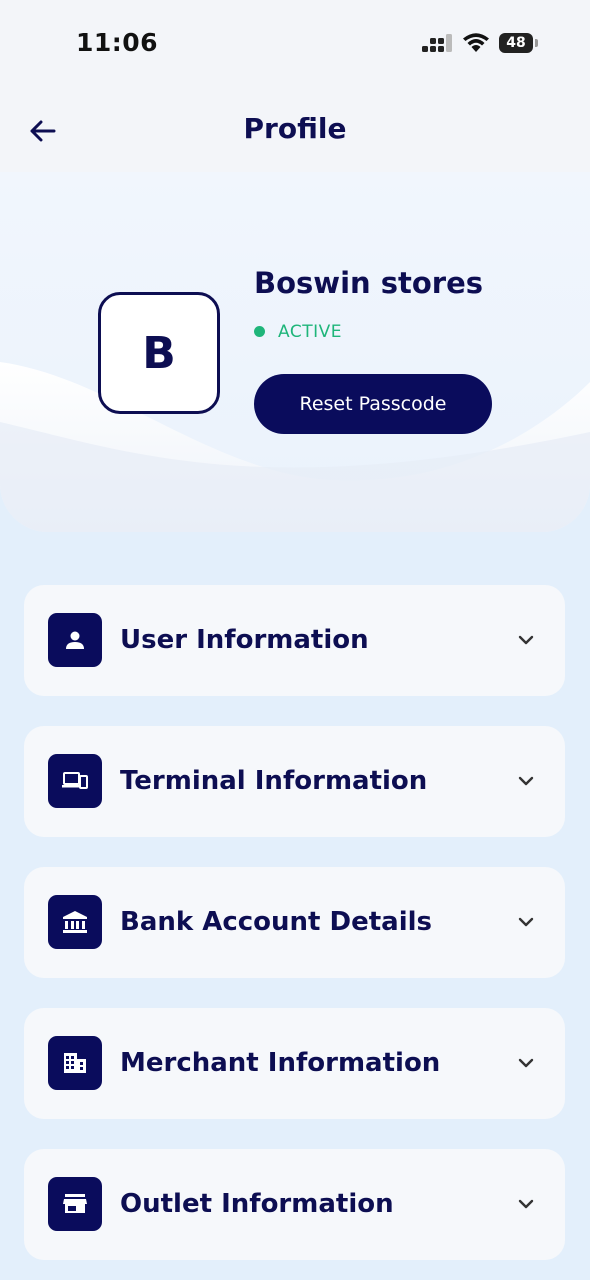 Image resolution: width=590 pixels, height=1280 pixels. Describe the element at coordinates (373, 404) in the screenshot. I see `reset-passcode-button: Reset Passcode` at that location.